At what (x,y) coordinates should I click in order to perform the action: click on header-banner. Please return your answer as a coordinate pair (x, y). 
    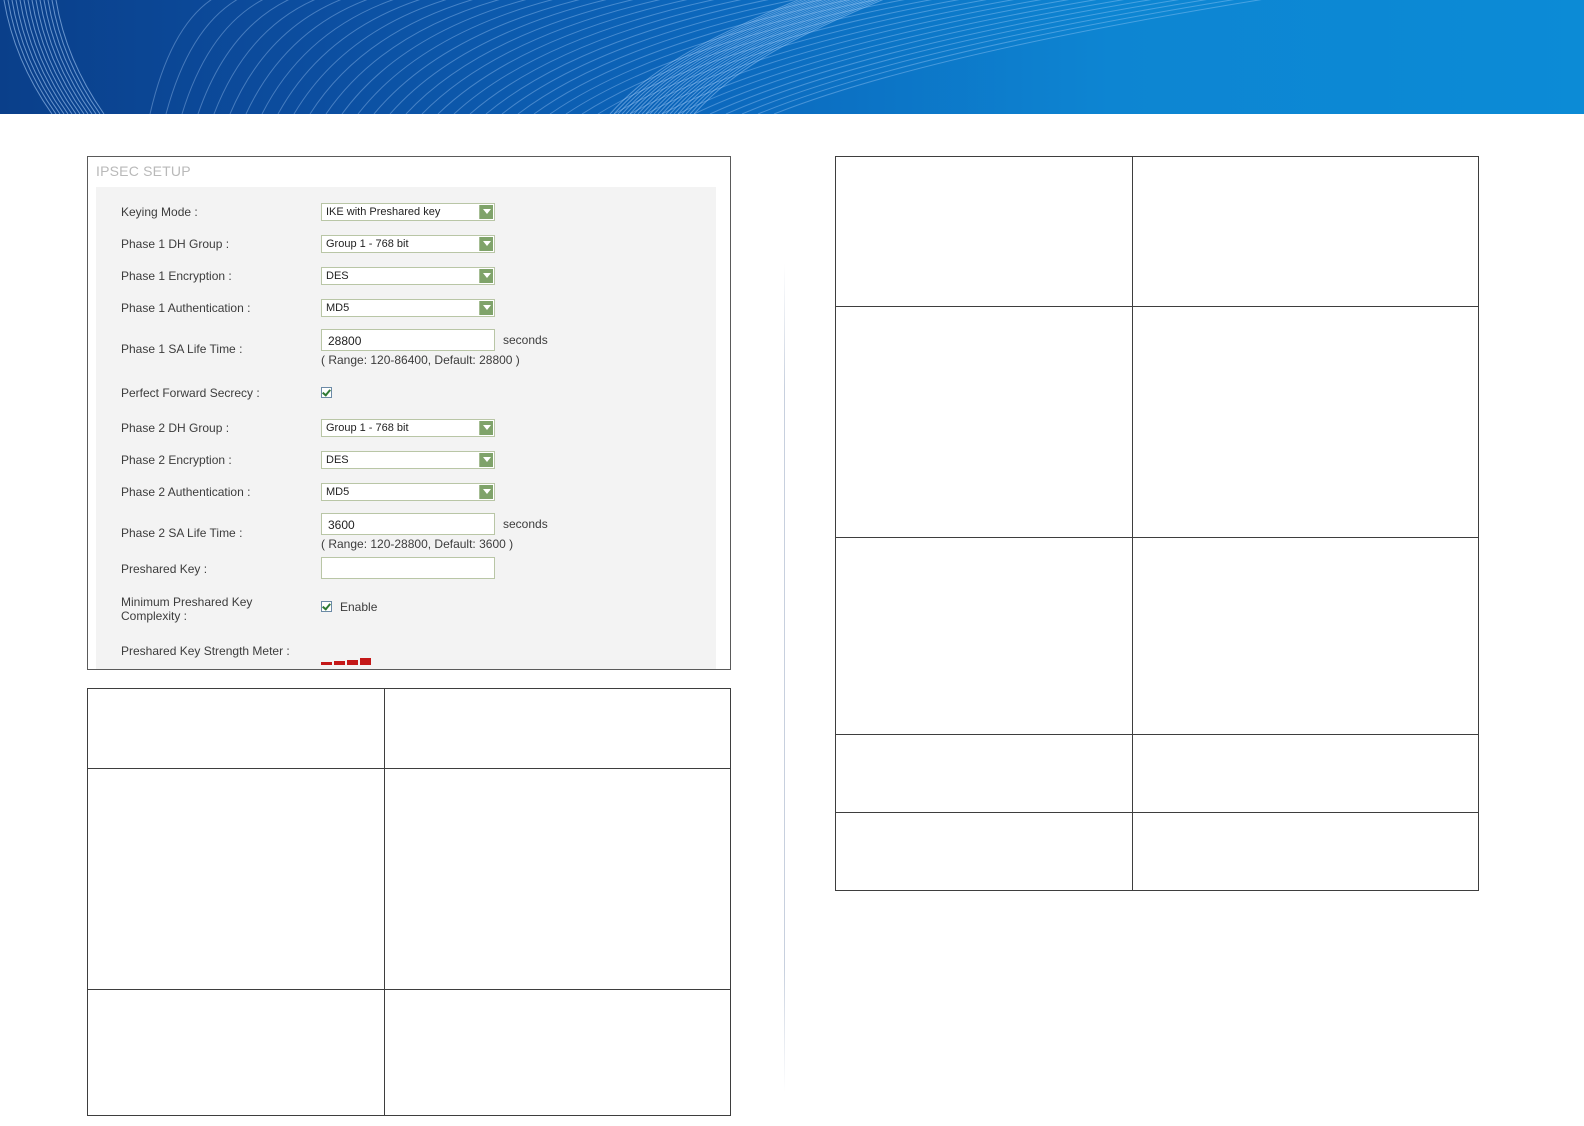
    Looking at the image, I should click on (792, 57).